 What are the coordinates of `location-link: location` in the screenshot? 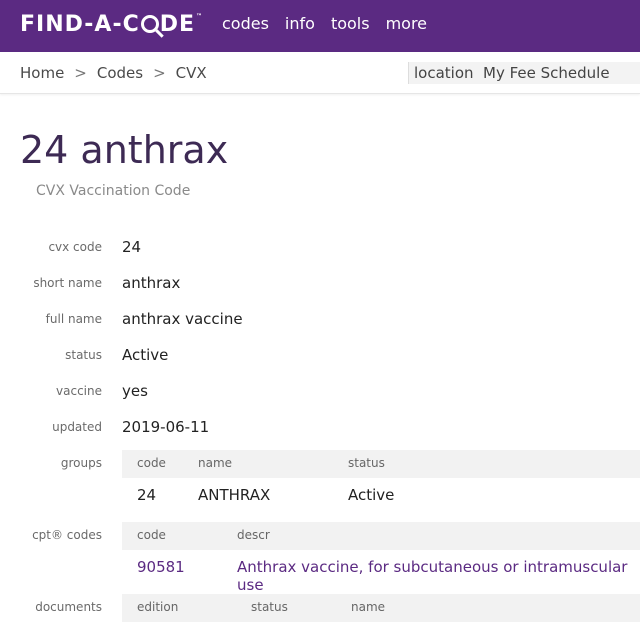 It's located at (444, 73).